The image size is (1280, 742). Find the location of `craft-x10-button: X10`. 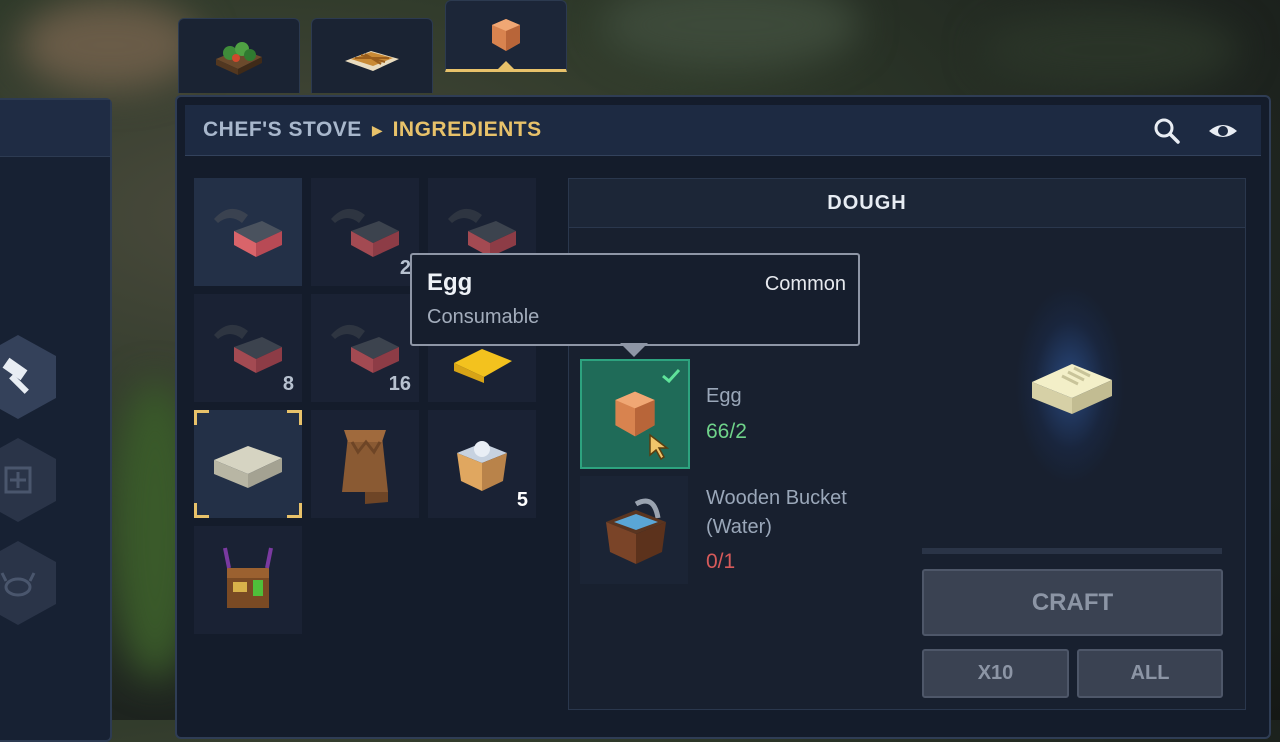

craft-x10-button: X10 is located at coordinates (995, 673).